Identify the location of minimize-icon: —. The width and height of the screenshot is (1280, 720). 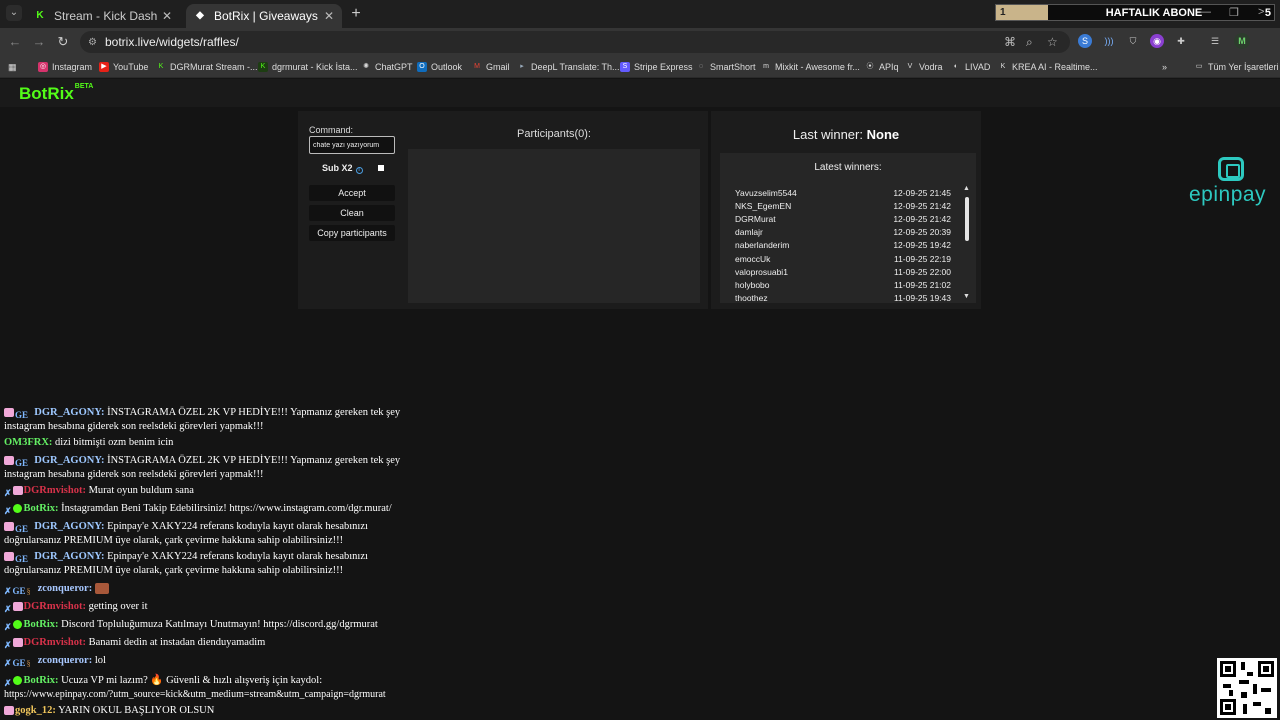
(1205, 12).